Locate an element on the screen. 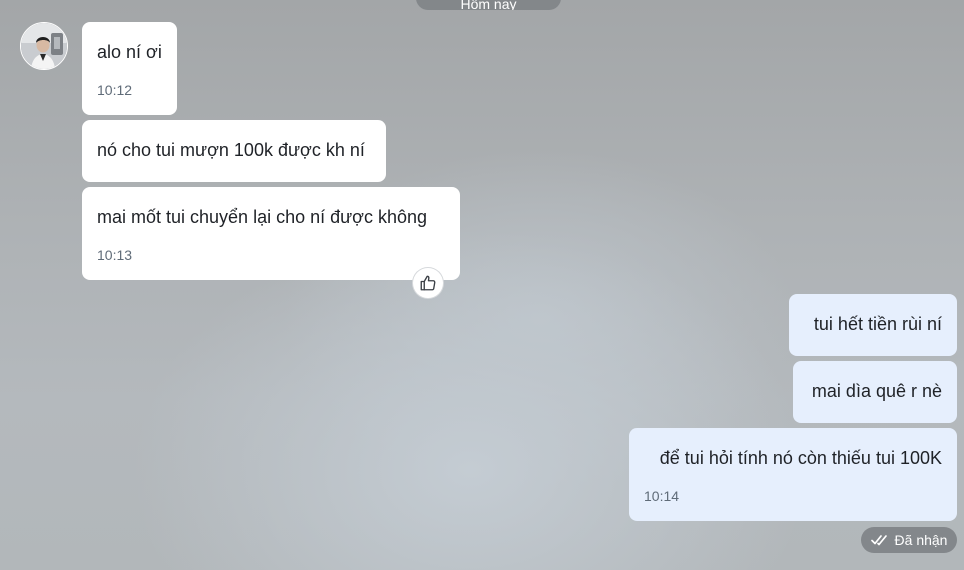 The height and width of the screenshot is (570, 964). message-bubble-outgoing: mai dìa quê r nè is located at coordinates (875, 392).